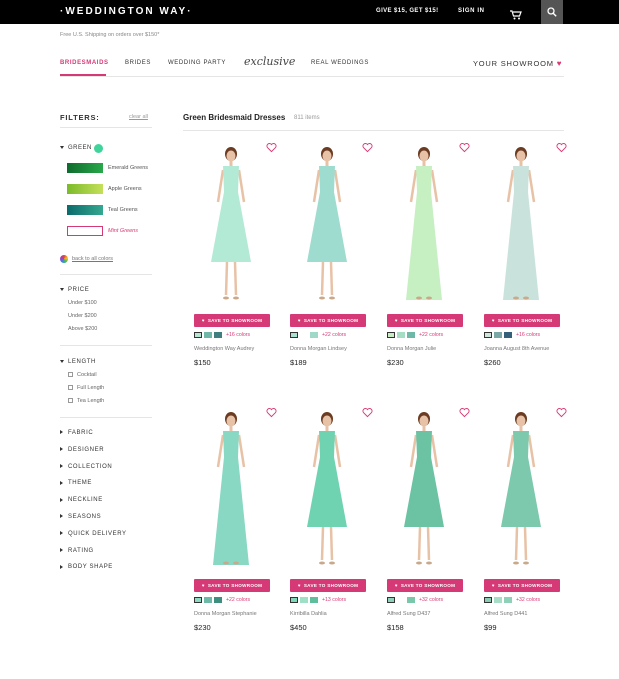 The height and width of the screenshot is (679, 619). Describe the element at coordinates (85, 210) in the screenshot. I see `color-swatch-teal-greens` at that location.